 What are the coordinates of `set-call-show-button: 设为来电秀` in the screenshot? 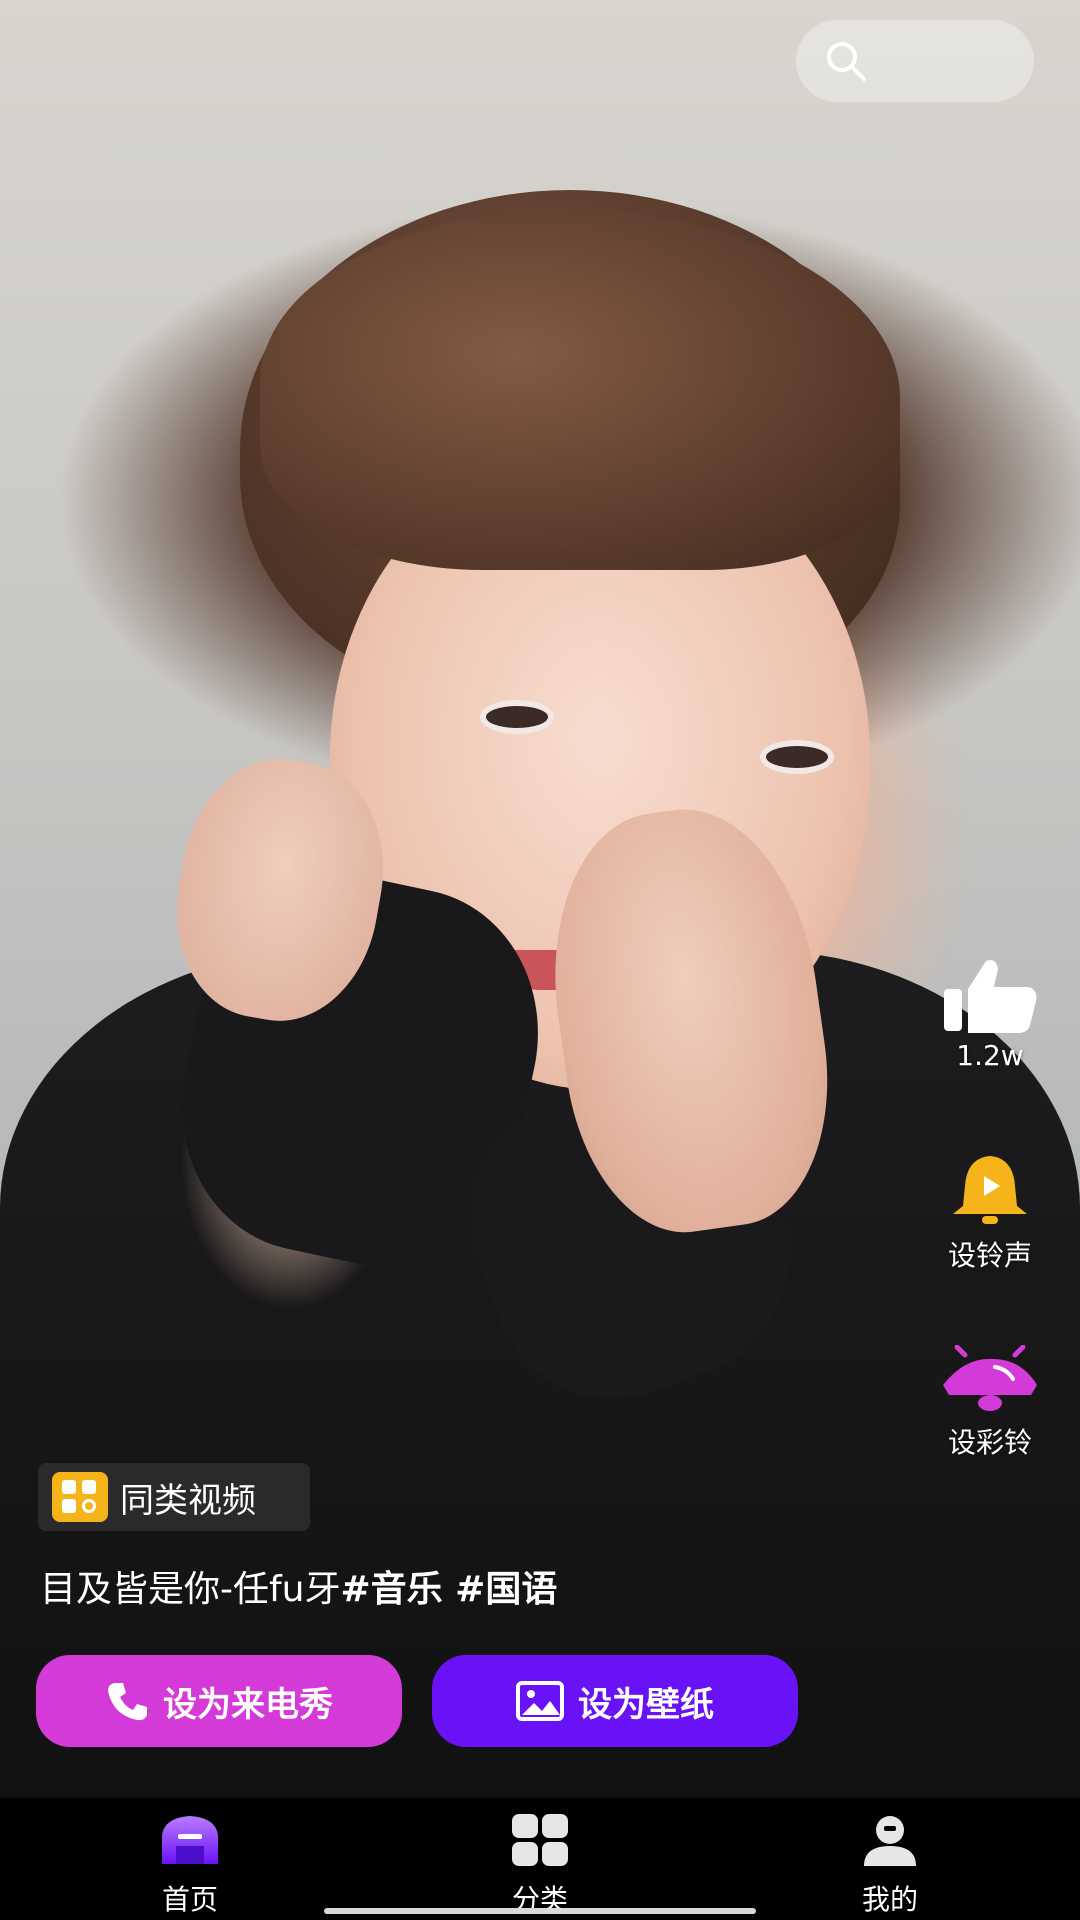 It's located at (219, 1701).